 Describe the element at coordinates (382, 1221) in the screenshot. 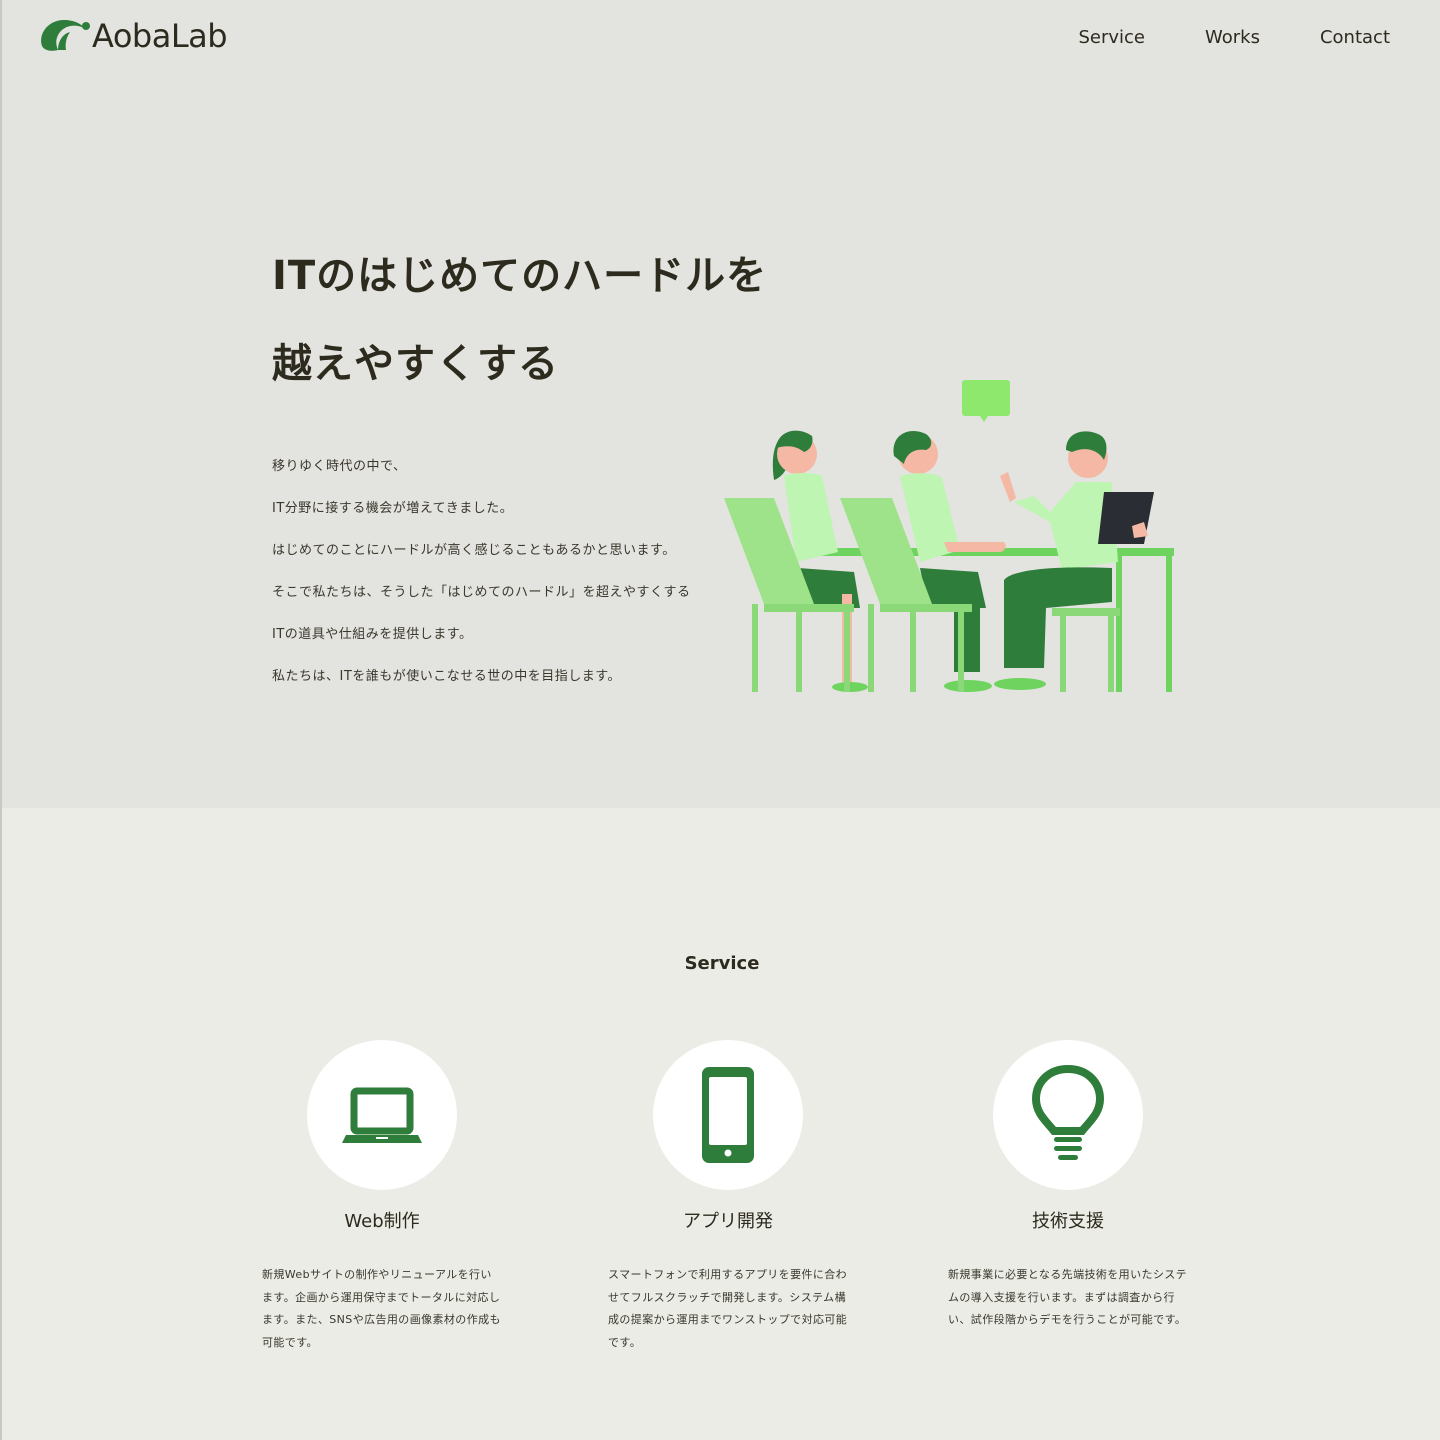

I see `service-title: Web制作` at that location.